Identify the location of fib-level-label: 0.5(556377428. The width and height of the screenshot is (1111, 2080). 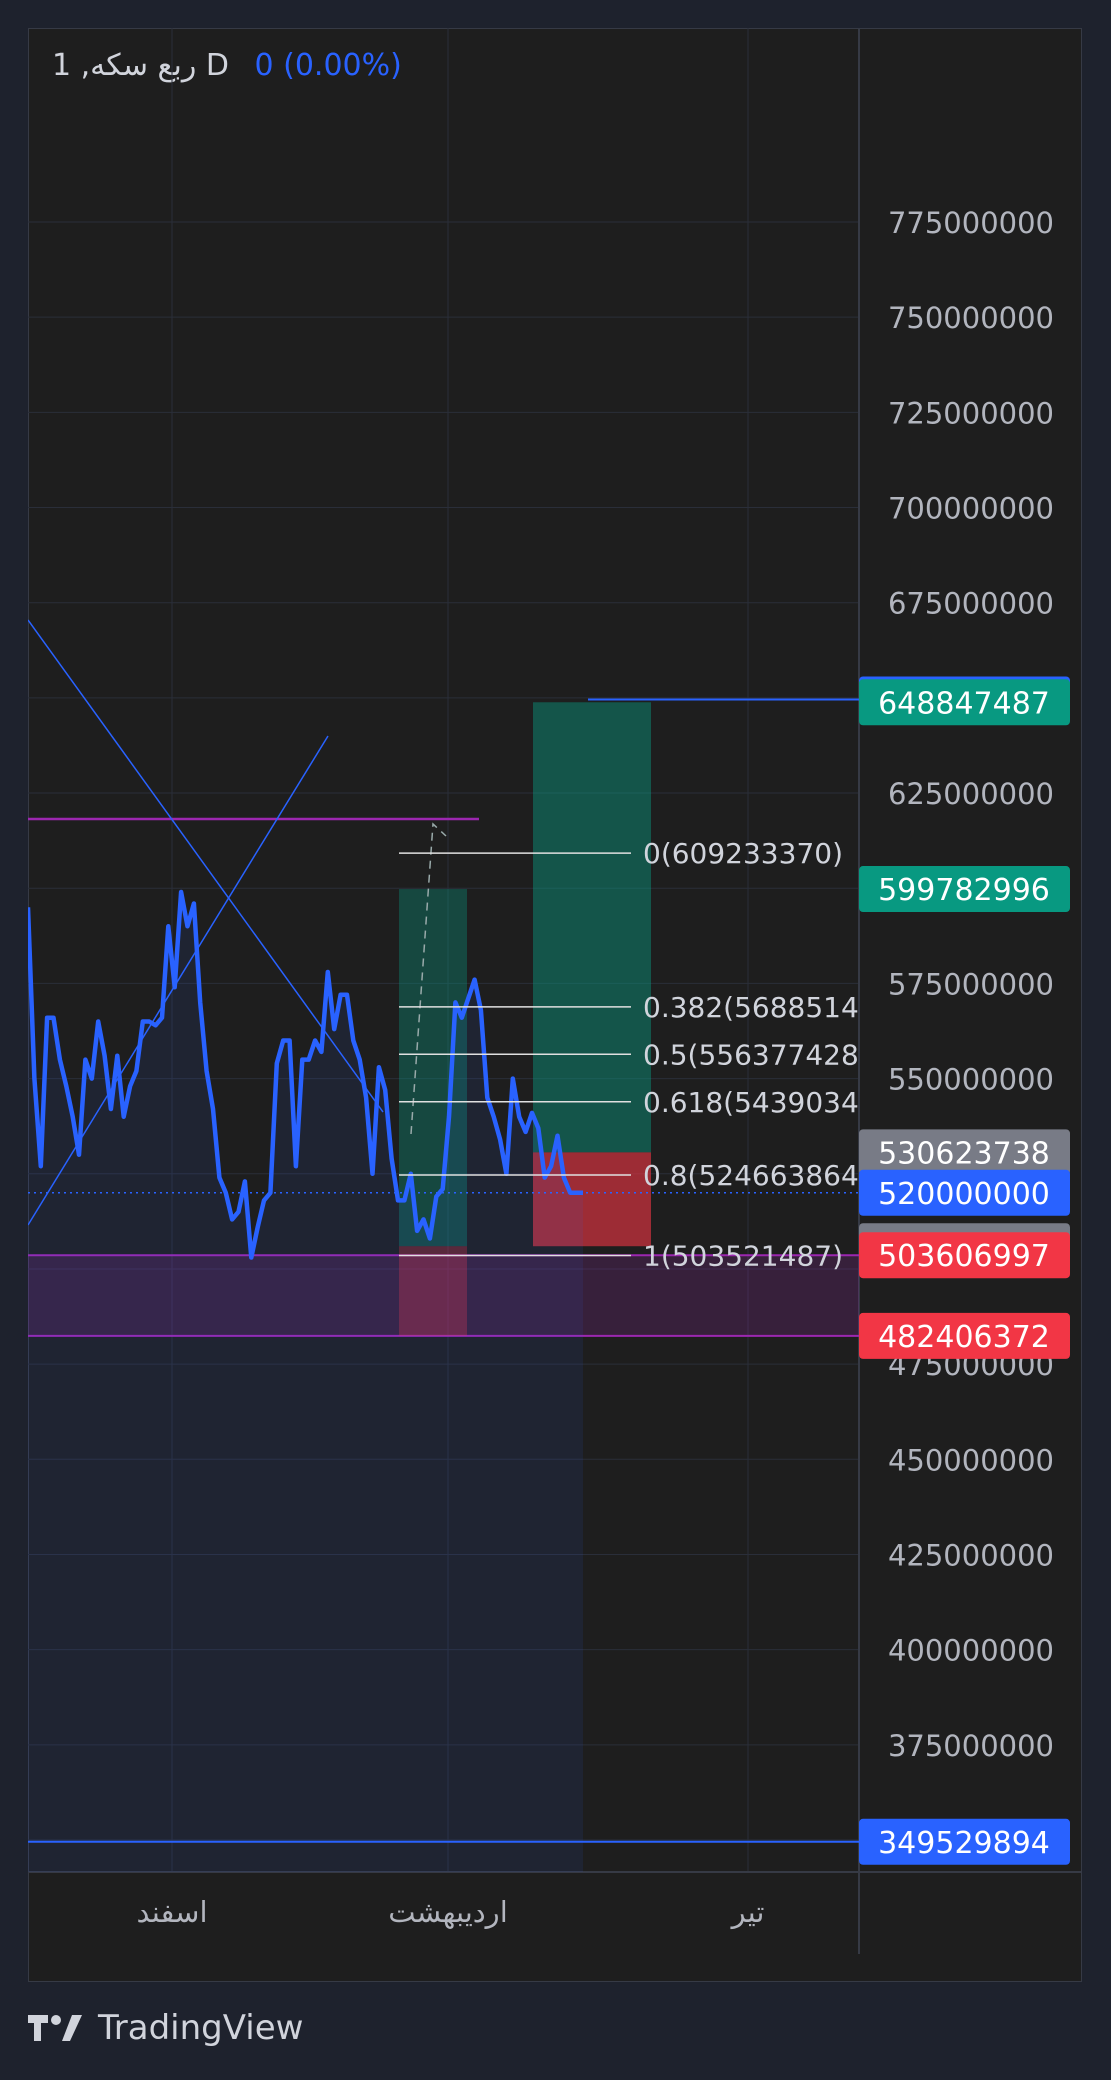
(751, 1054).